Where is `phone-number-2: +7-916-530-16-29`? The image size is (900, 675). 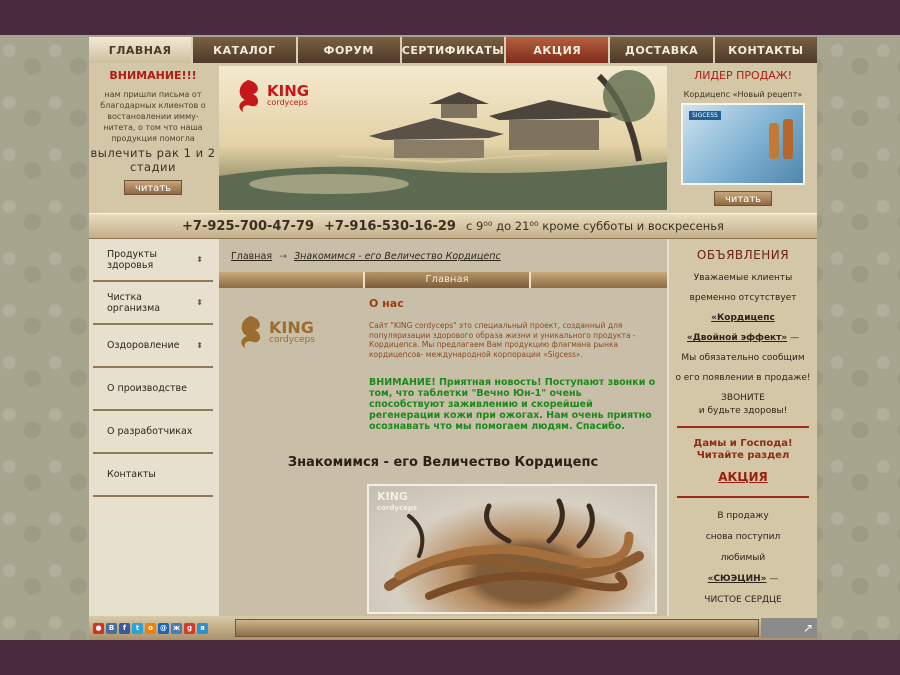
phone-number-2: +7-916-530-16-29 is located at coordinates (390, 226).